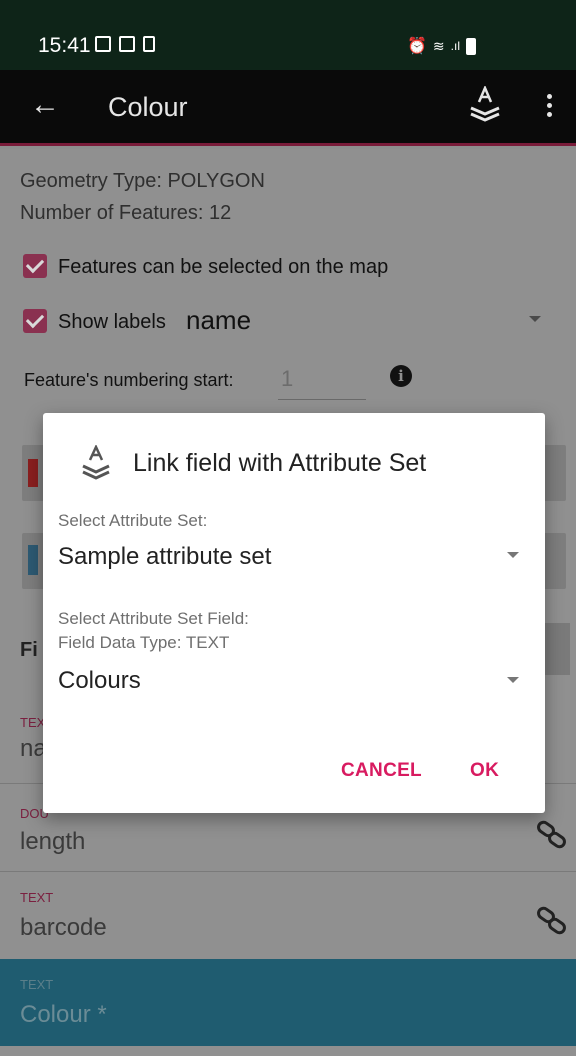  What do you see at coordinates (513, 680) in the screenshot?
I see `attribute-field-dropdown-icon` at bounding box center [513, 680].